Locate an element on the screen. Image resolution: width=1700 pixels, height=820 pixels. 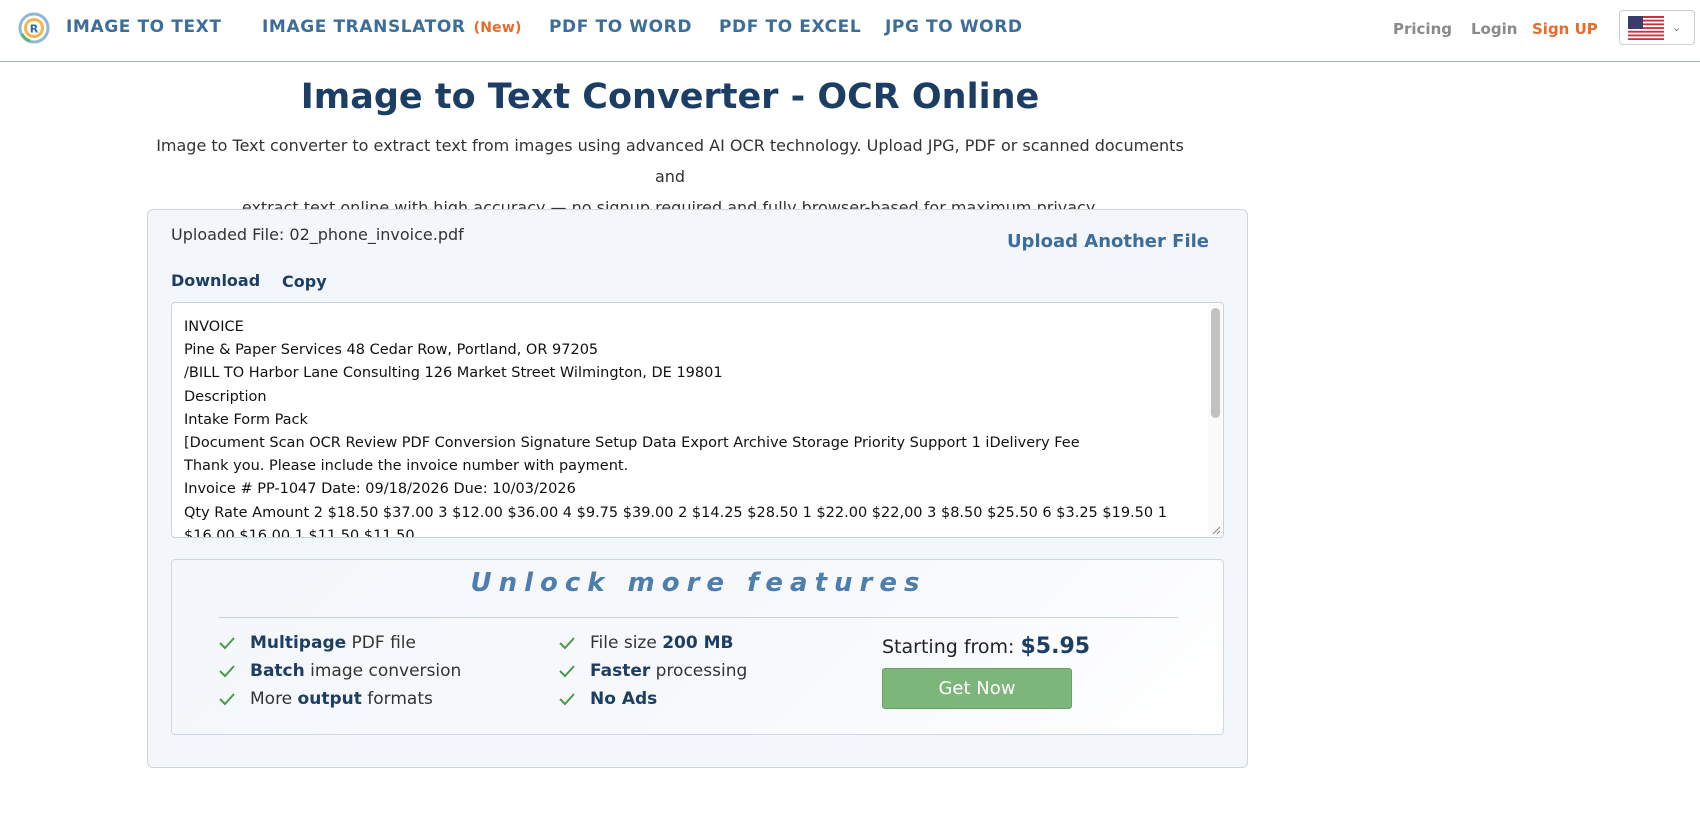
signup-link: Sign UP is located at coordinates (1565, 29).